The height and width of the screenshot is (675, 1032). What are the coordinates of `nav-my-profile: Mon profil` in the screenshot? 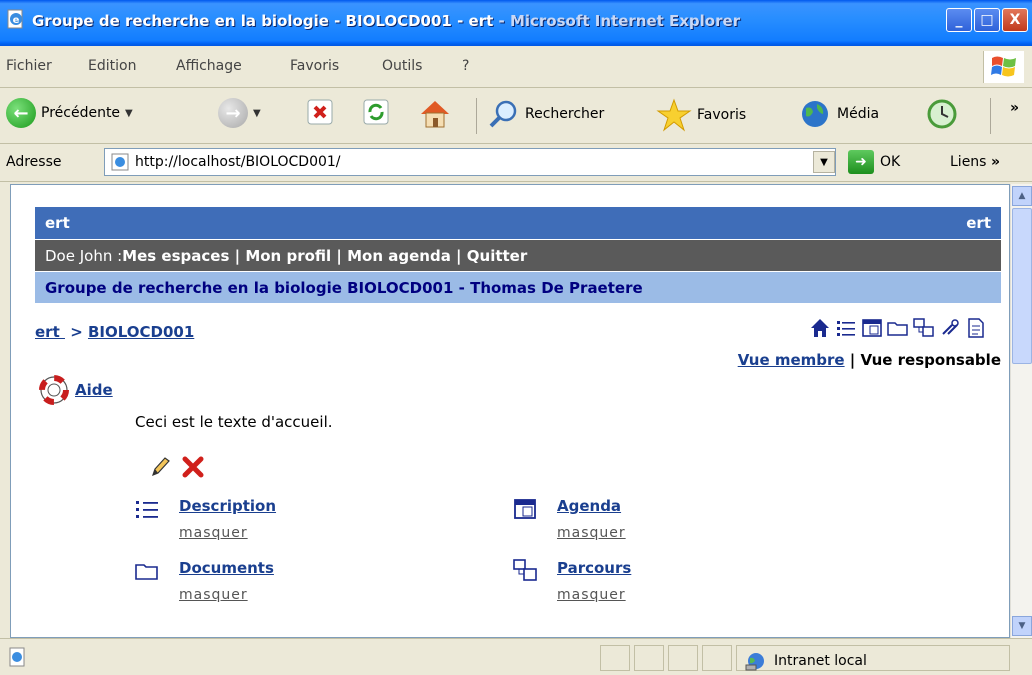 It's located at (288, 256).